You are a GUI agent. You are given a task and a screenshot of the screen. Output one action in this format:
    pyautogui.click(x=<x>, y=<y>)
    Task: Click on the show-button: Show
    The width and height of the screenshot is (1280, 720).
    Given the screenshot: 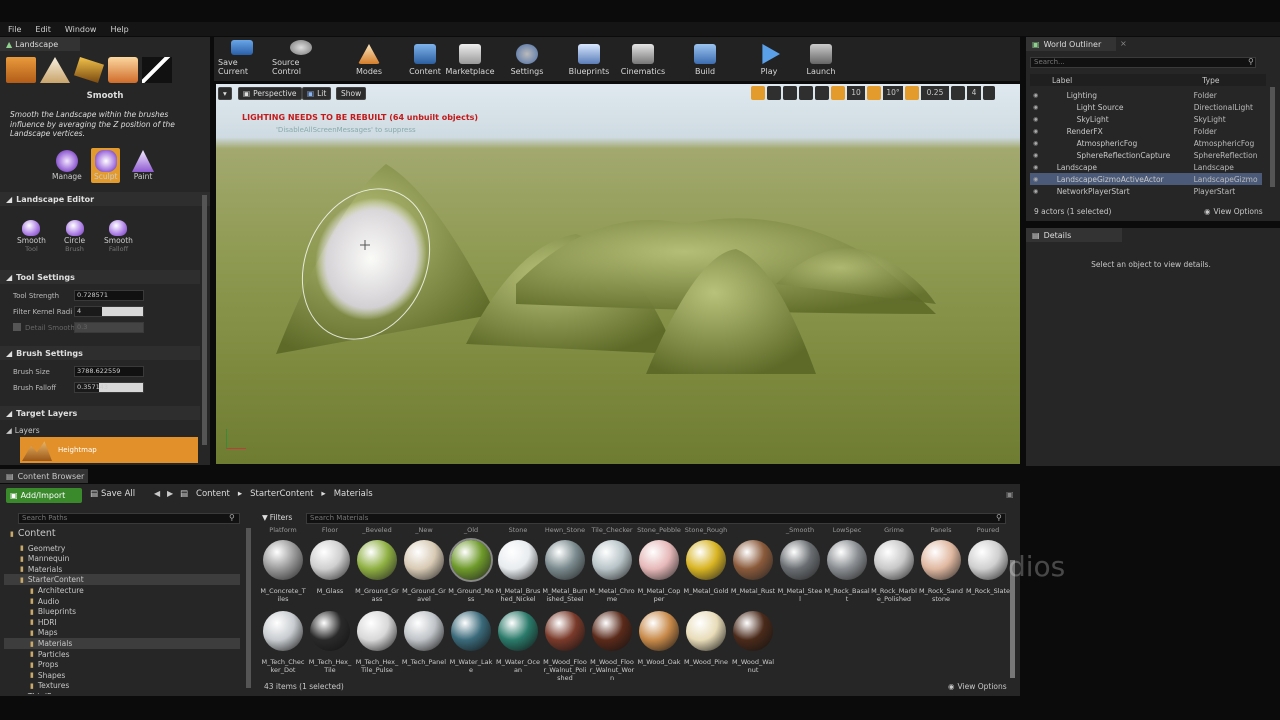 What is the action you would take?
    pyautogui.click(x=351, y=93)
    